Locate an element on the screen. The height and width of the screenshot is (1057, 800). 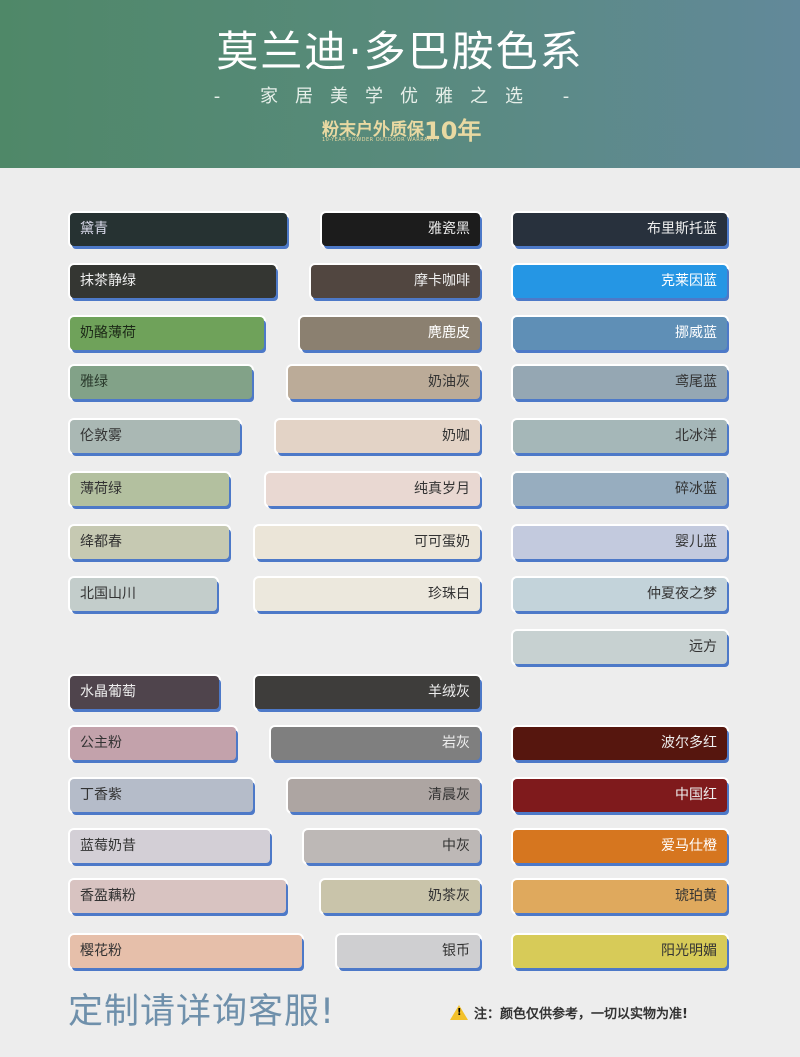
contact-text: 定制请详询客服! is located at coordinates (202, 1012).